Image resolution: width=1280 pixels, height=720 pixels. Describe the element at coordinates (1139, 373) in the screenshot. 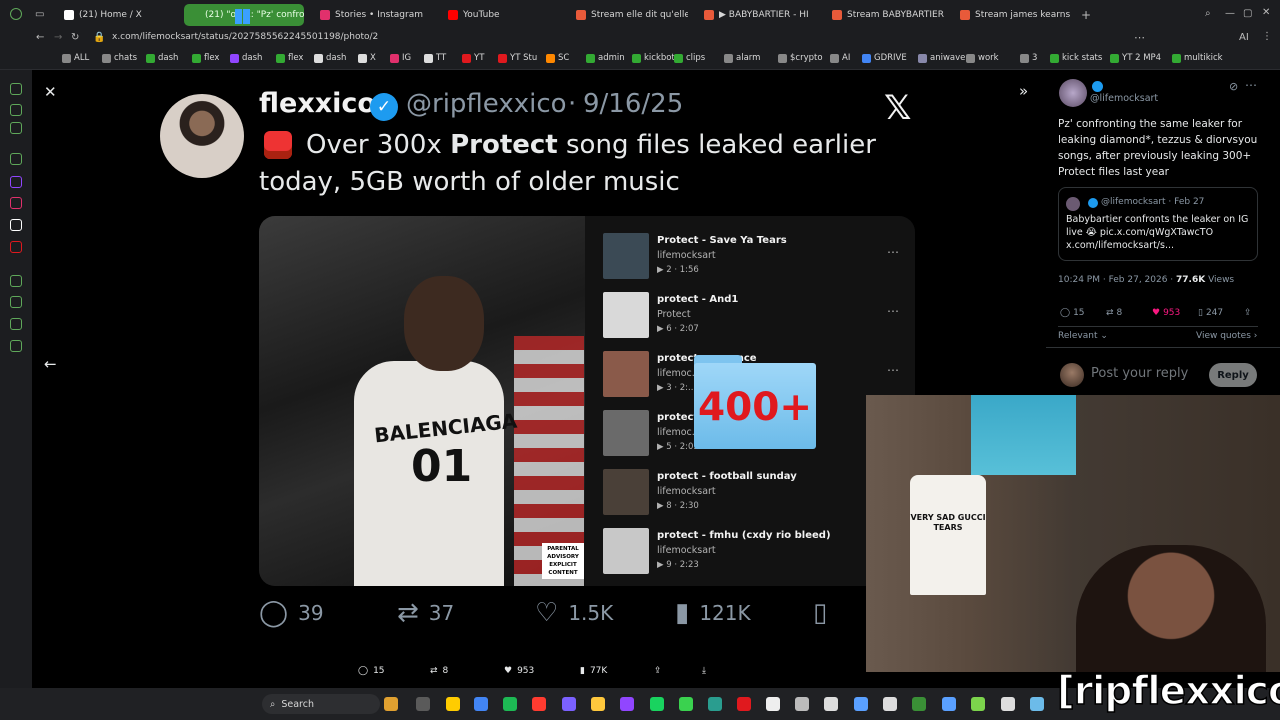

I see `reply-input: Post your reply` at that location.